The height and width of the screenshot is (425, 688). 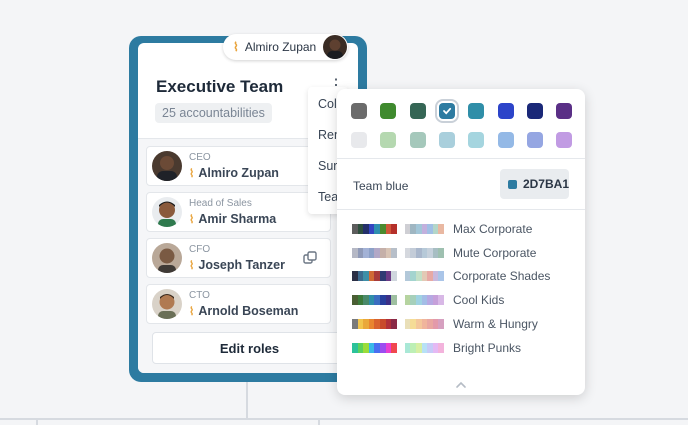 I want to click on hex-color-field: 2D7BA1, so click(x=534, y=184).